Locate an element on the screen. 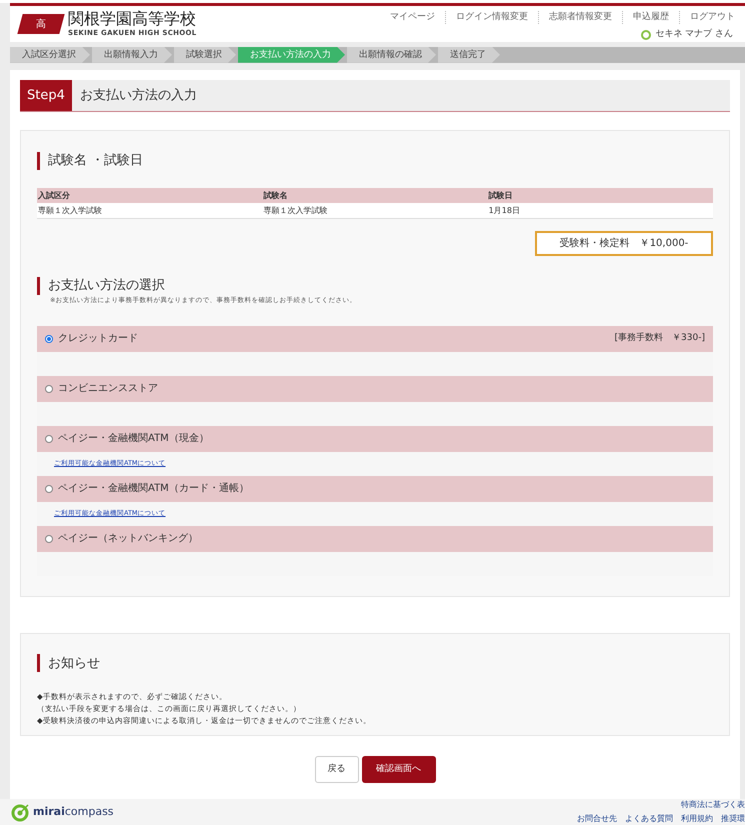  table-header-cell: 試験名 is located at coordinates (375, 196).